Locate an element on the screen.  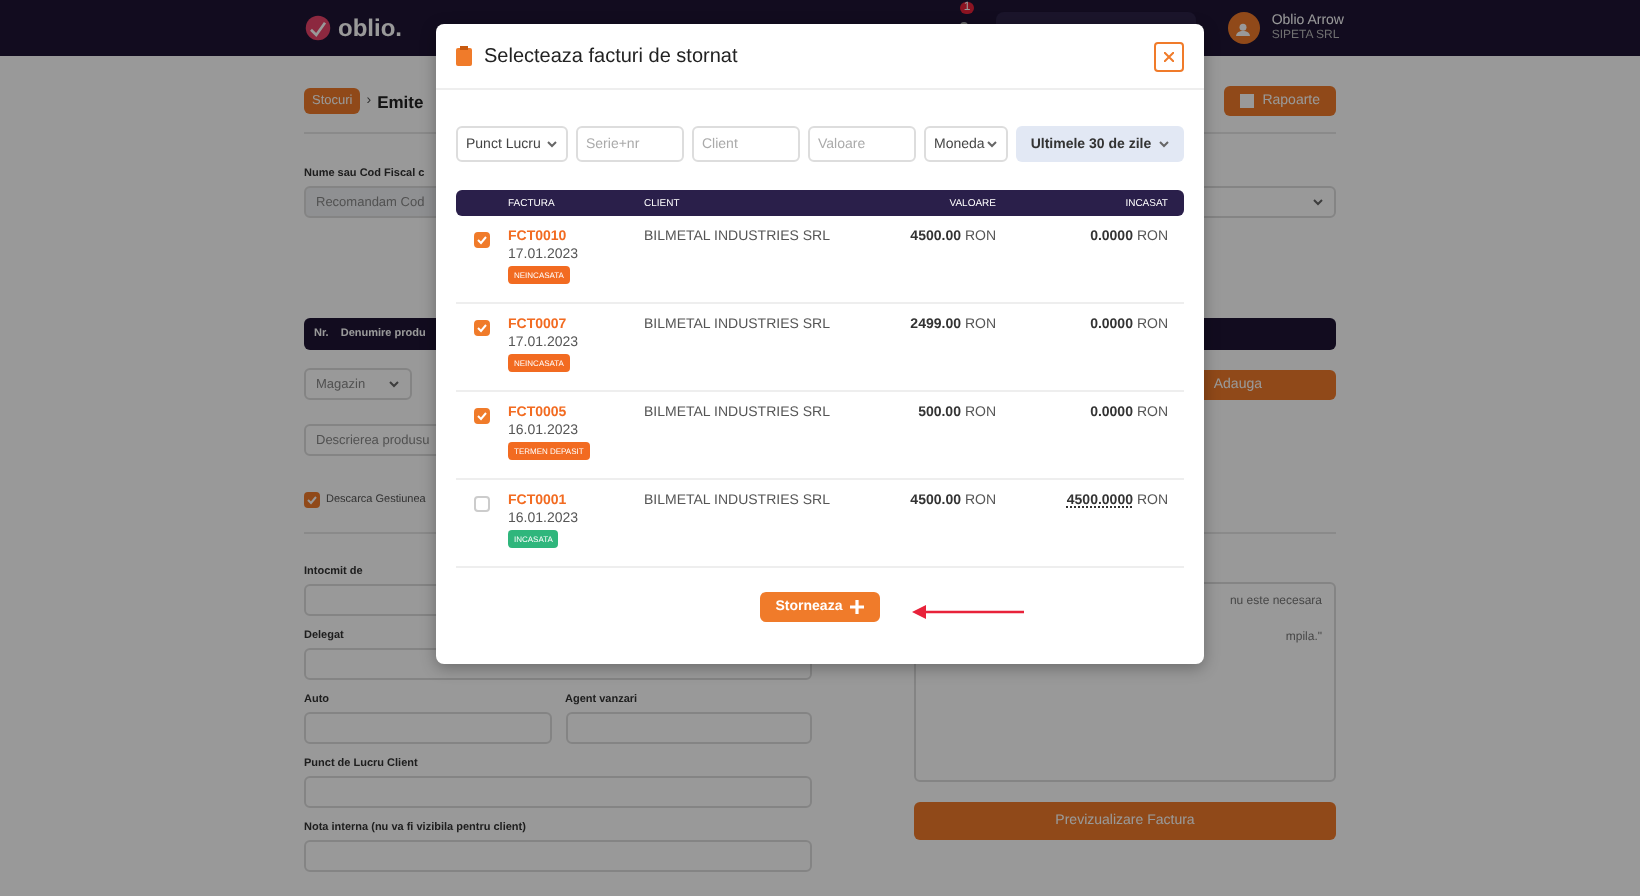
close-button is located at coordinates (1169, 56).